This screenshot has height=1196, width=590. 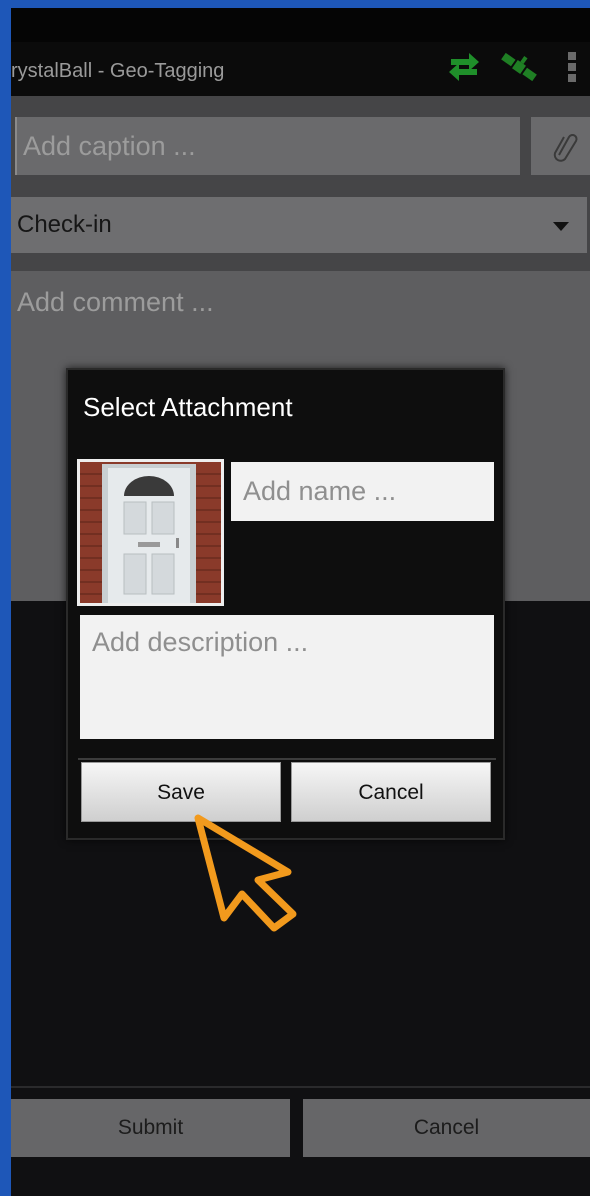 What do you see at coordinates (118, 71) in the screenshot?
I see `app-title: rystalBall - Geo-Tagging` at bounding box center [118, 71].